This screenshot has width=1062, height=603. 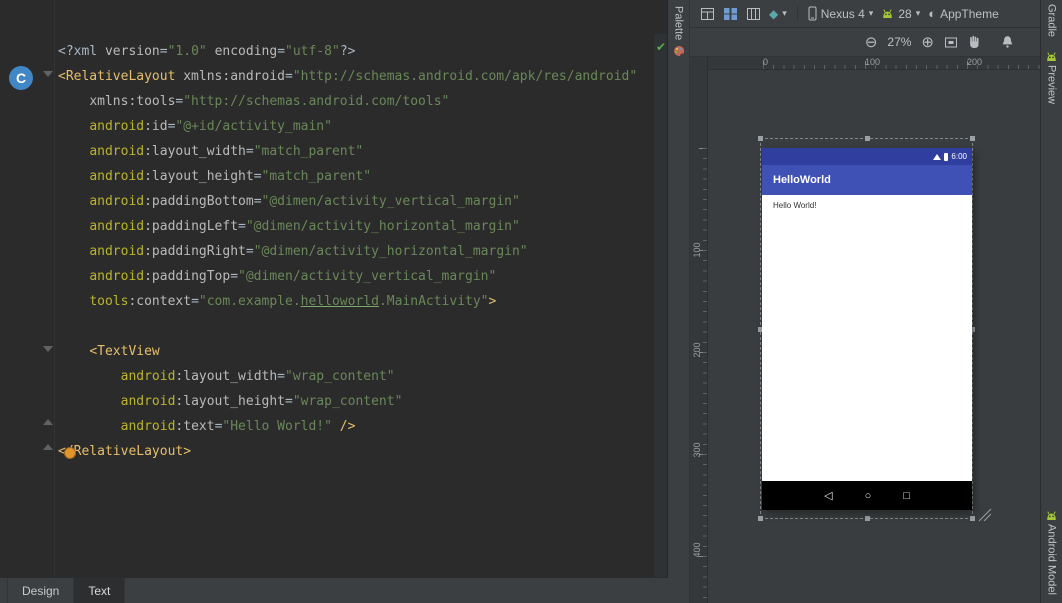 I want to click on inspections-ok-icon: ✔, so click(x=660, y=47).